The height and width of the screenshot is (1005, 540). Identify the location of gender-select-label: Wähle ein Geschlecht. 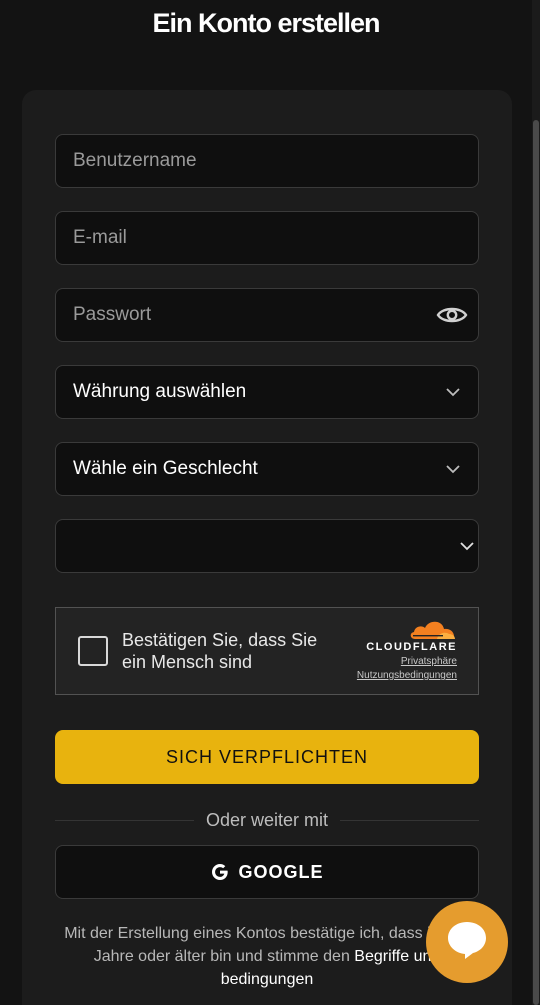
(165, 468).